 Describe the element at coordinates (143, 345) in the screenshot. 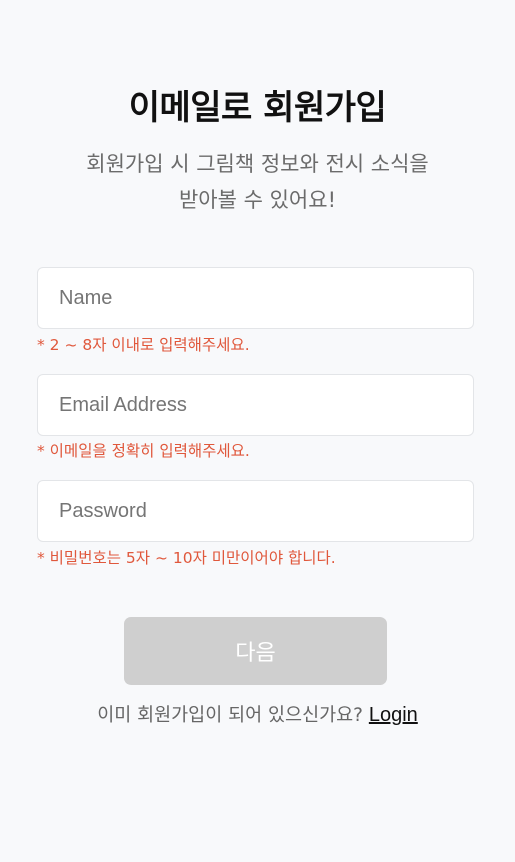

I see `name-hint: * 2 ~ 8자 이내로 입력해주세요.` at that location.